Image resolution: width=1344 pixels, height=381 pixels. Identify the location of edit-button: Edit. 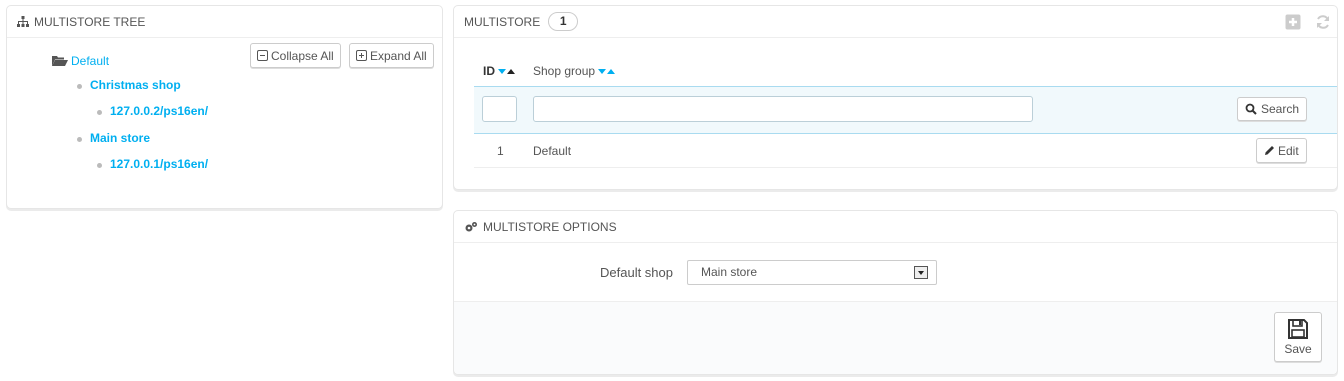
(1281, 150).